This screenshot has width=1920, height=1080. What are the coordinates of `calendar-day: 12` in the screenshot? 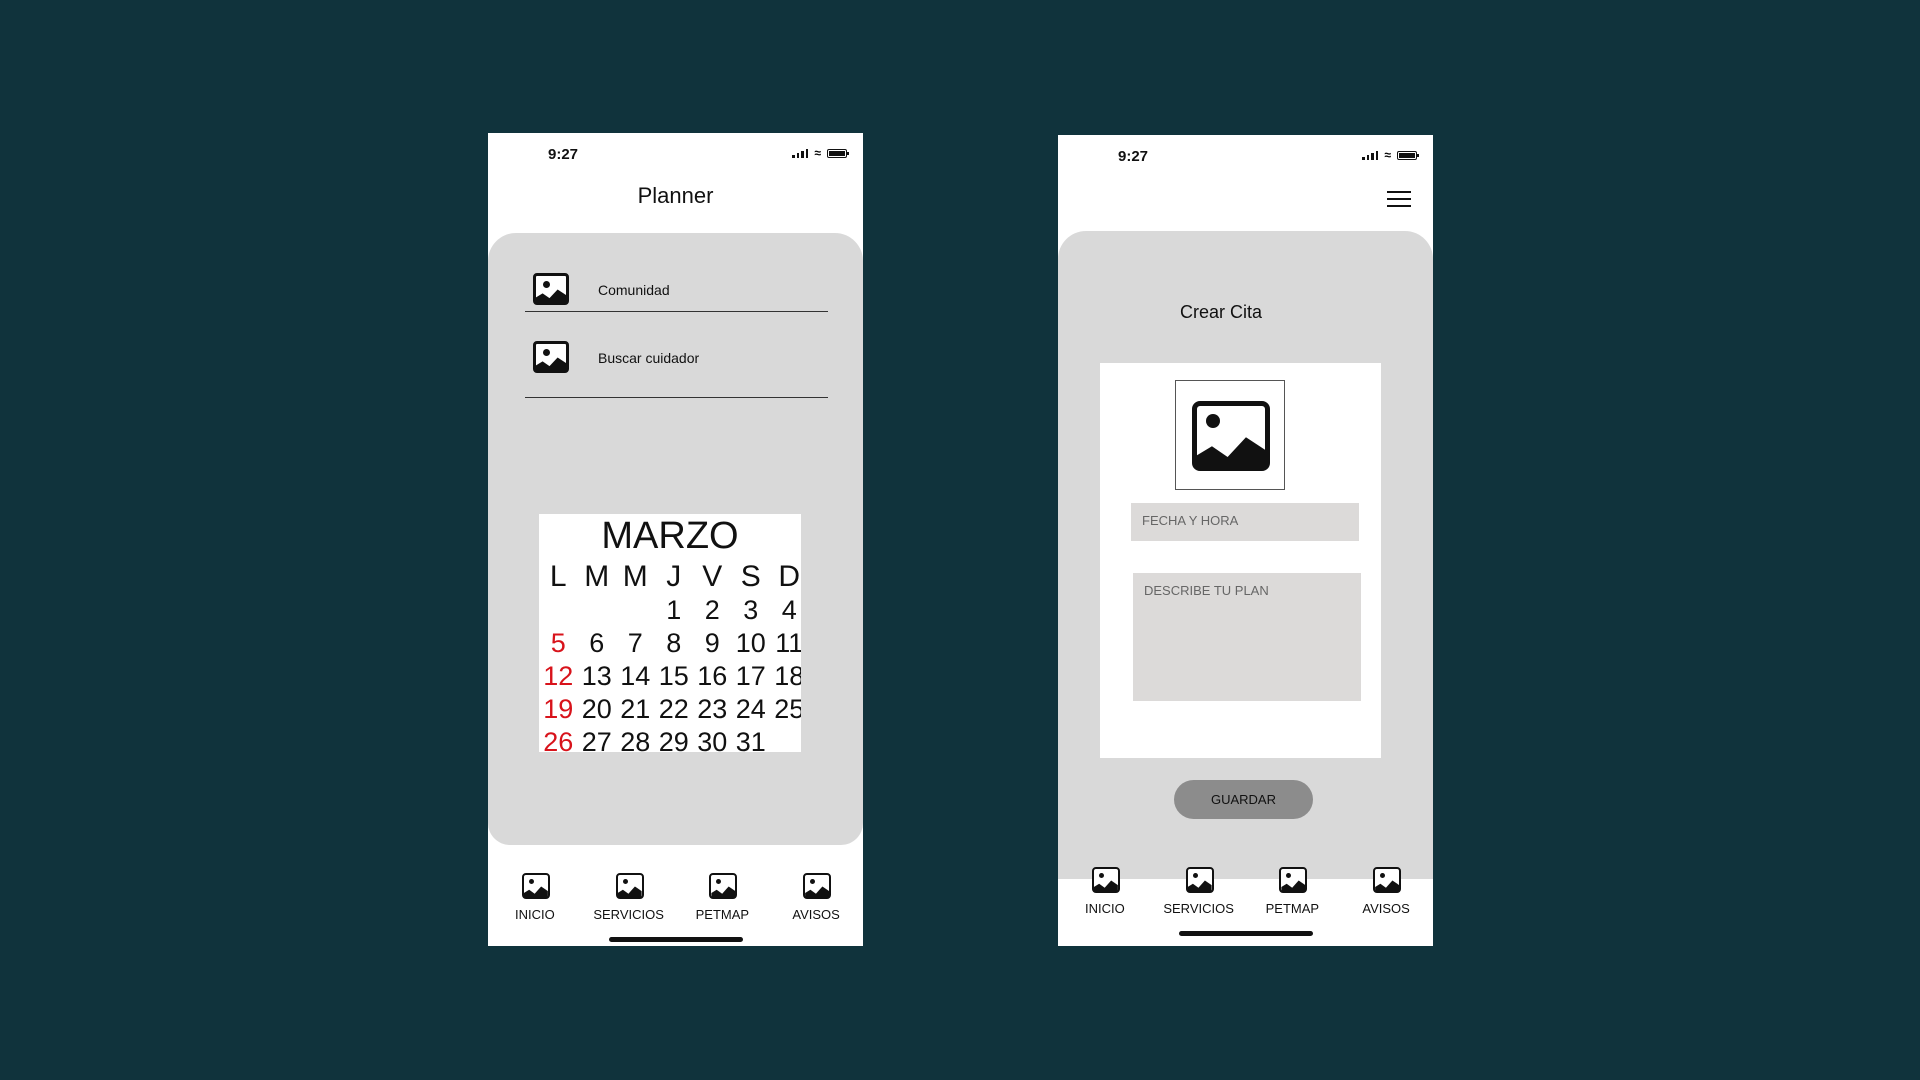 It's located at (558, 676).